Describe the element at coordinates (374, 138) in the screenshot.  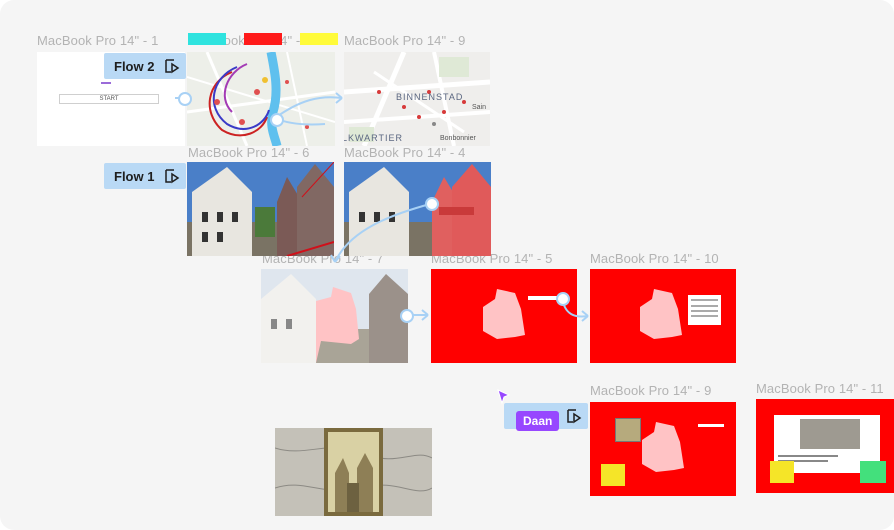
I see `map-label-kwartier: LKWARTIER` at that location.